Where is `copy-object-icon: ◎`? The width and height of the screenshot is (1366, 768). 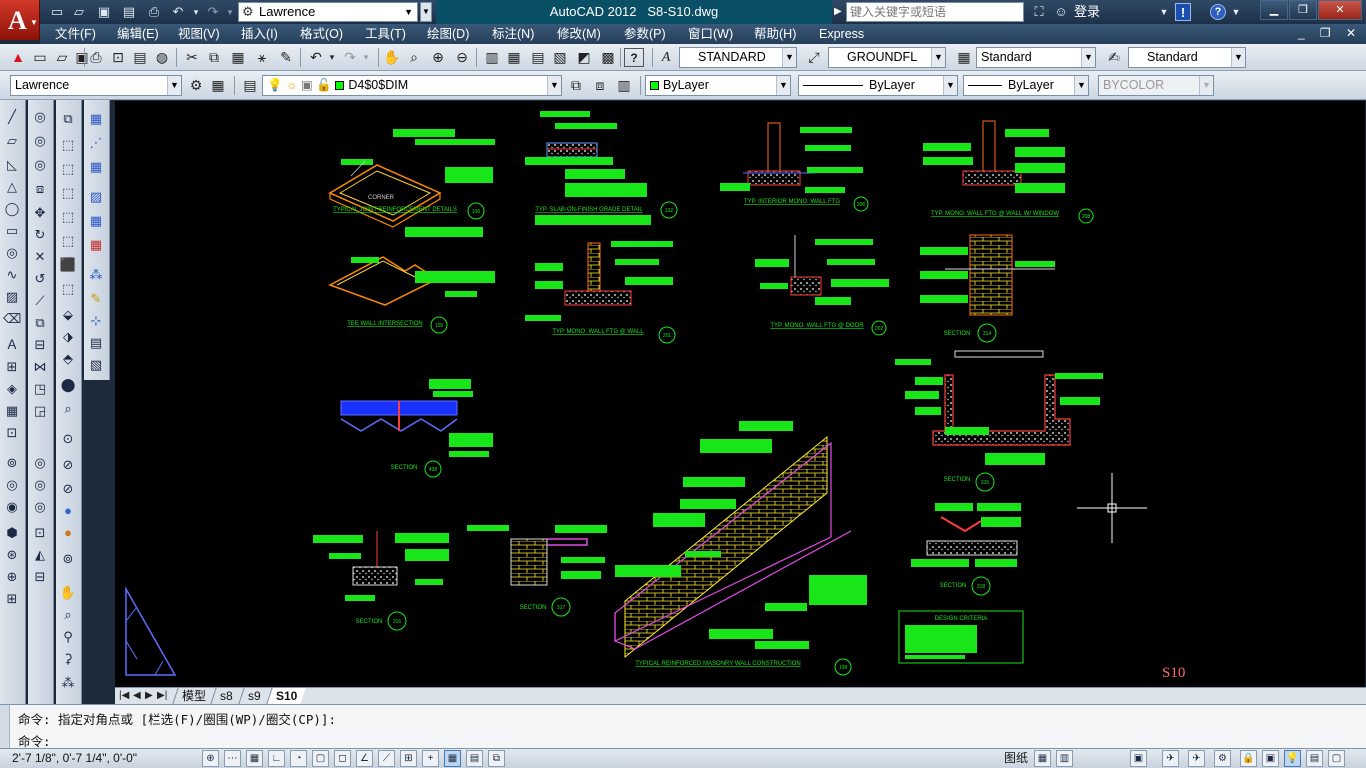
copy-object-icon: ◎ is located at coordinates (40, 141).